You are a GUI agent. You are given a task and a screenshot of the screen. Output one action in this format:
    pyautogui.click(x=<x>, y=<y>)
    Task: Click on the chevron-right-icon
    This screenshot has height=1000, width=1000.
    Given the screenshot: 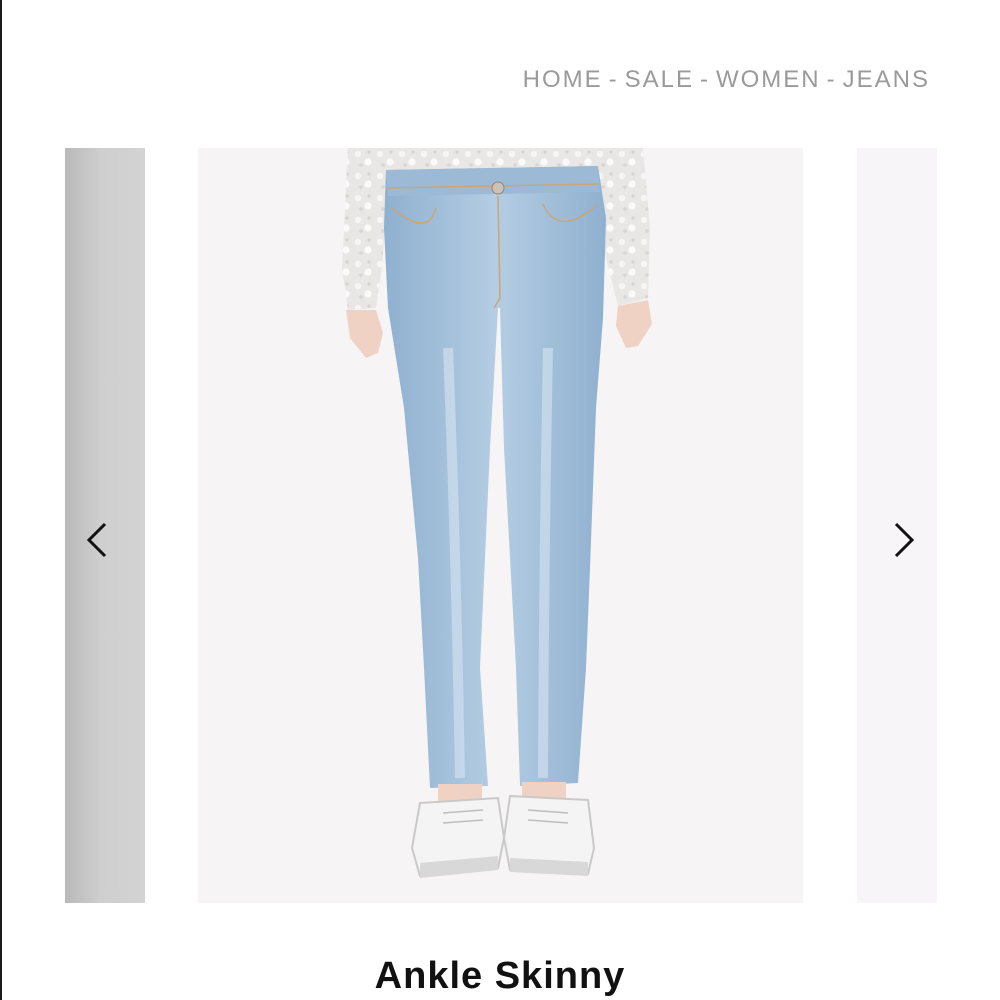 What is the action you would take?
    pyautogui.click(x=904, y=540)
    